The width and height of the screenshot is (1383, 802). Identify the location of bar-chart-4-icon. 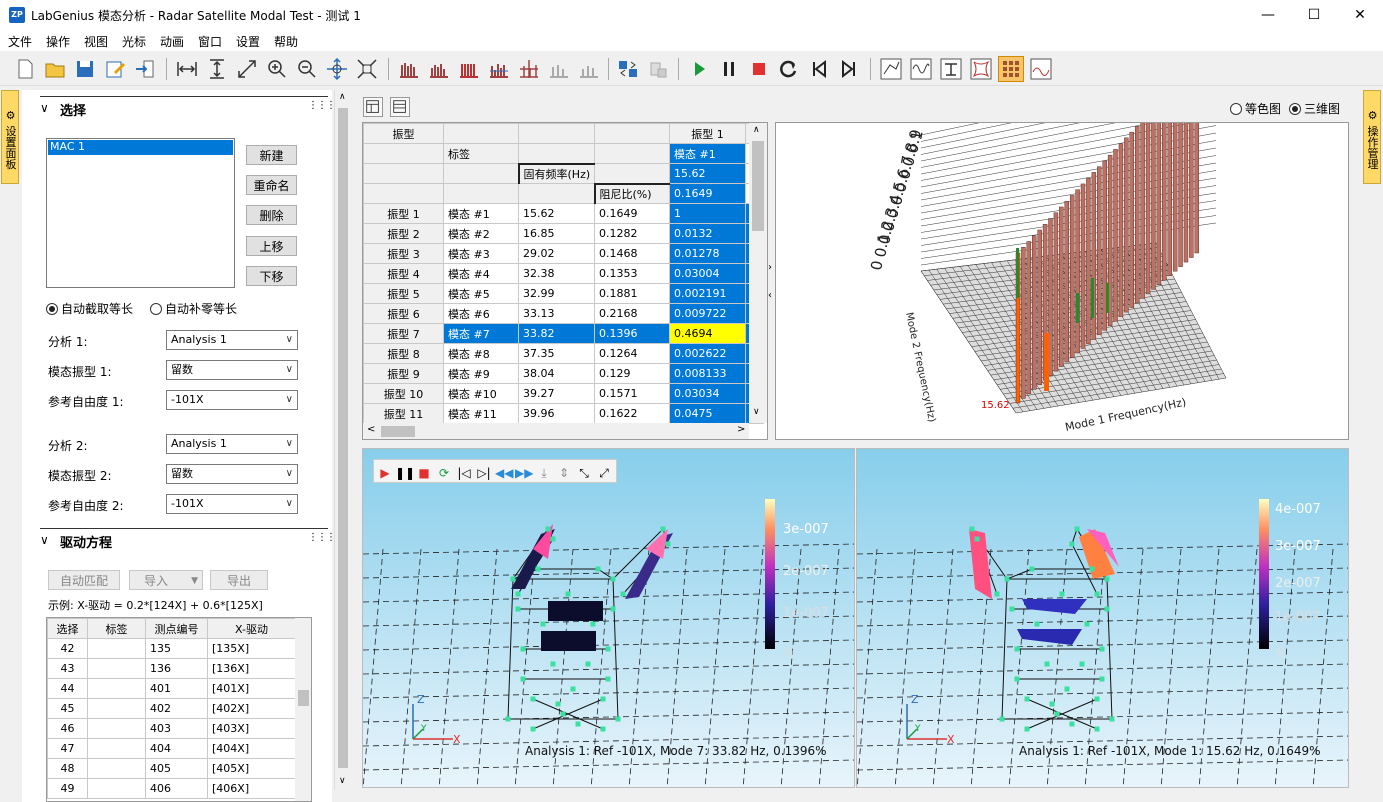
(499, 69).